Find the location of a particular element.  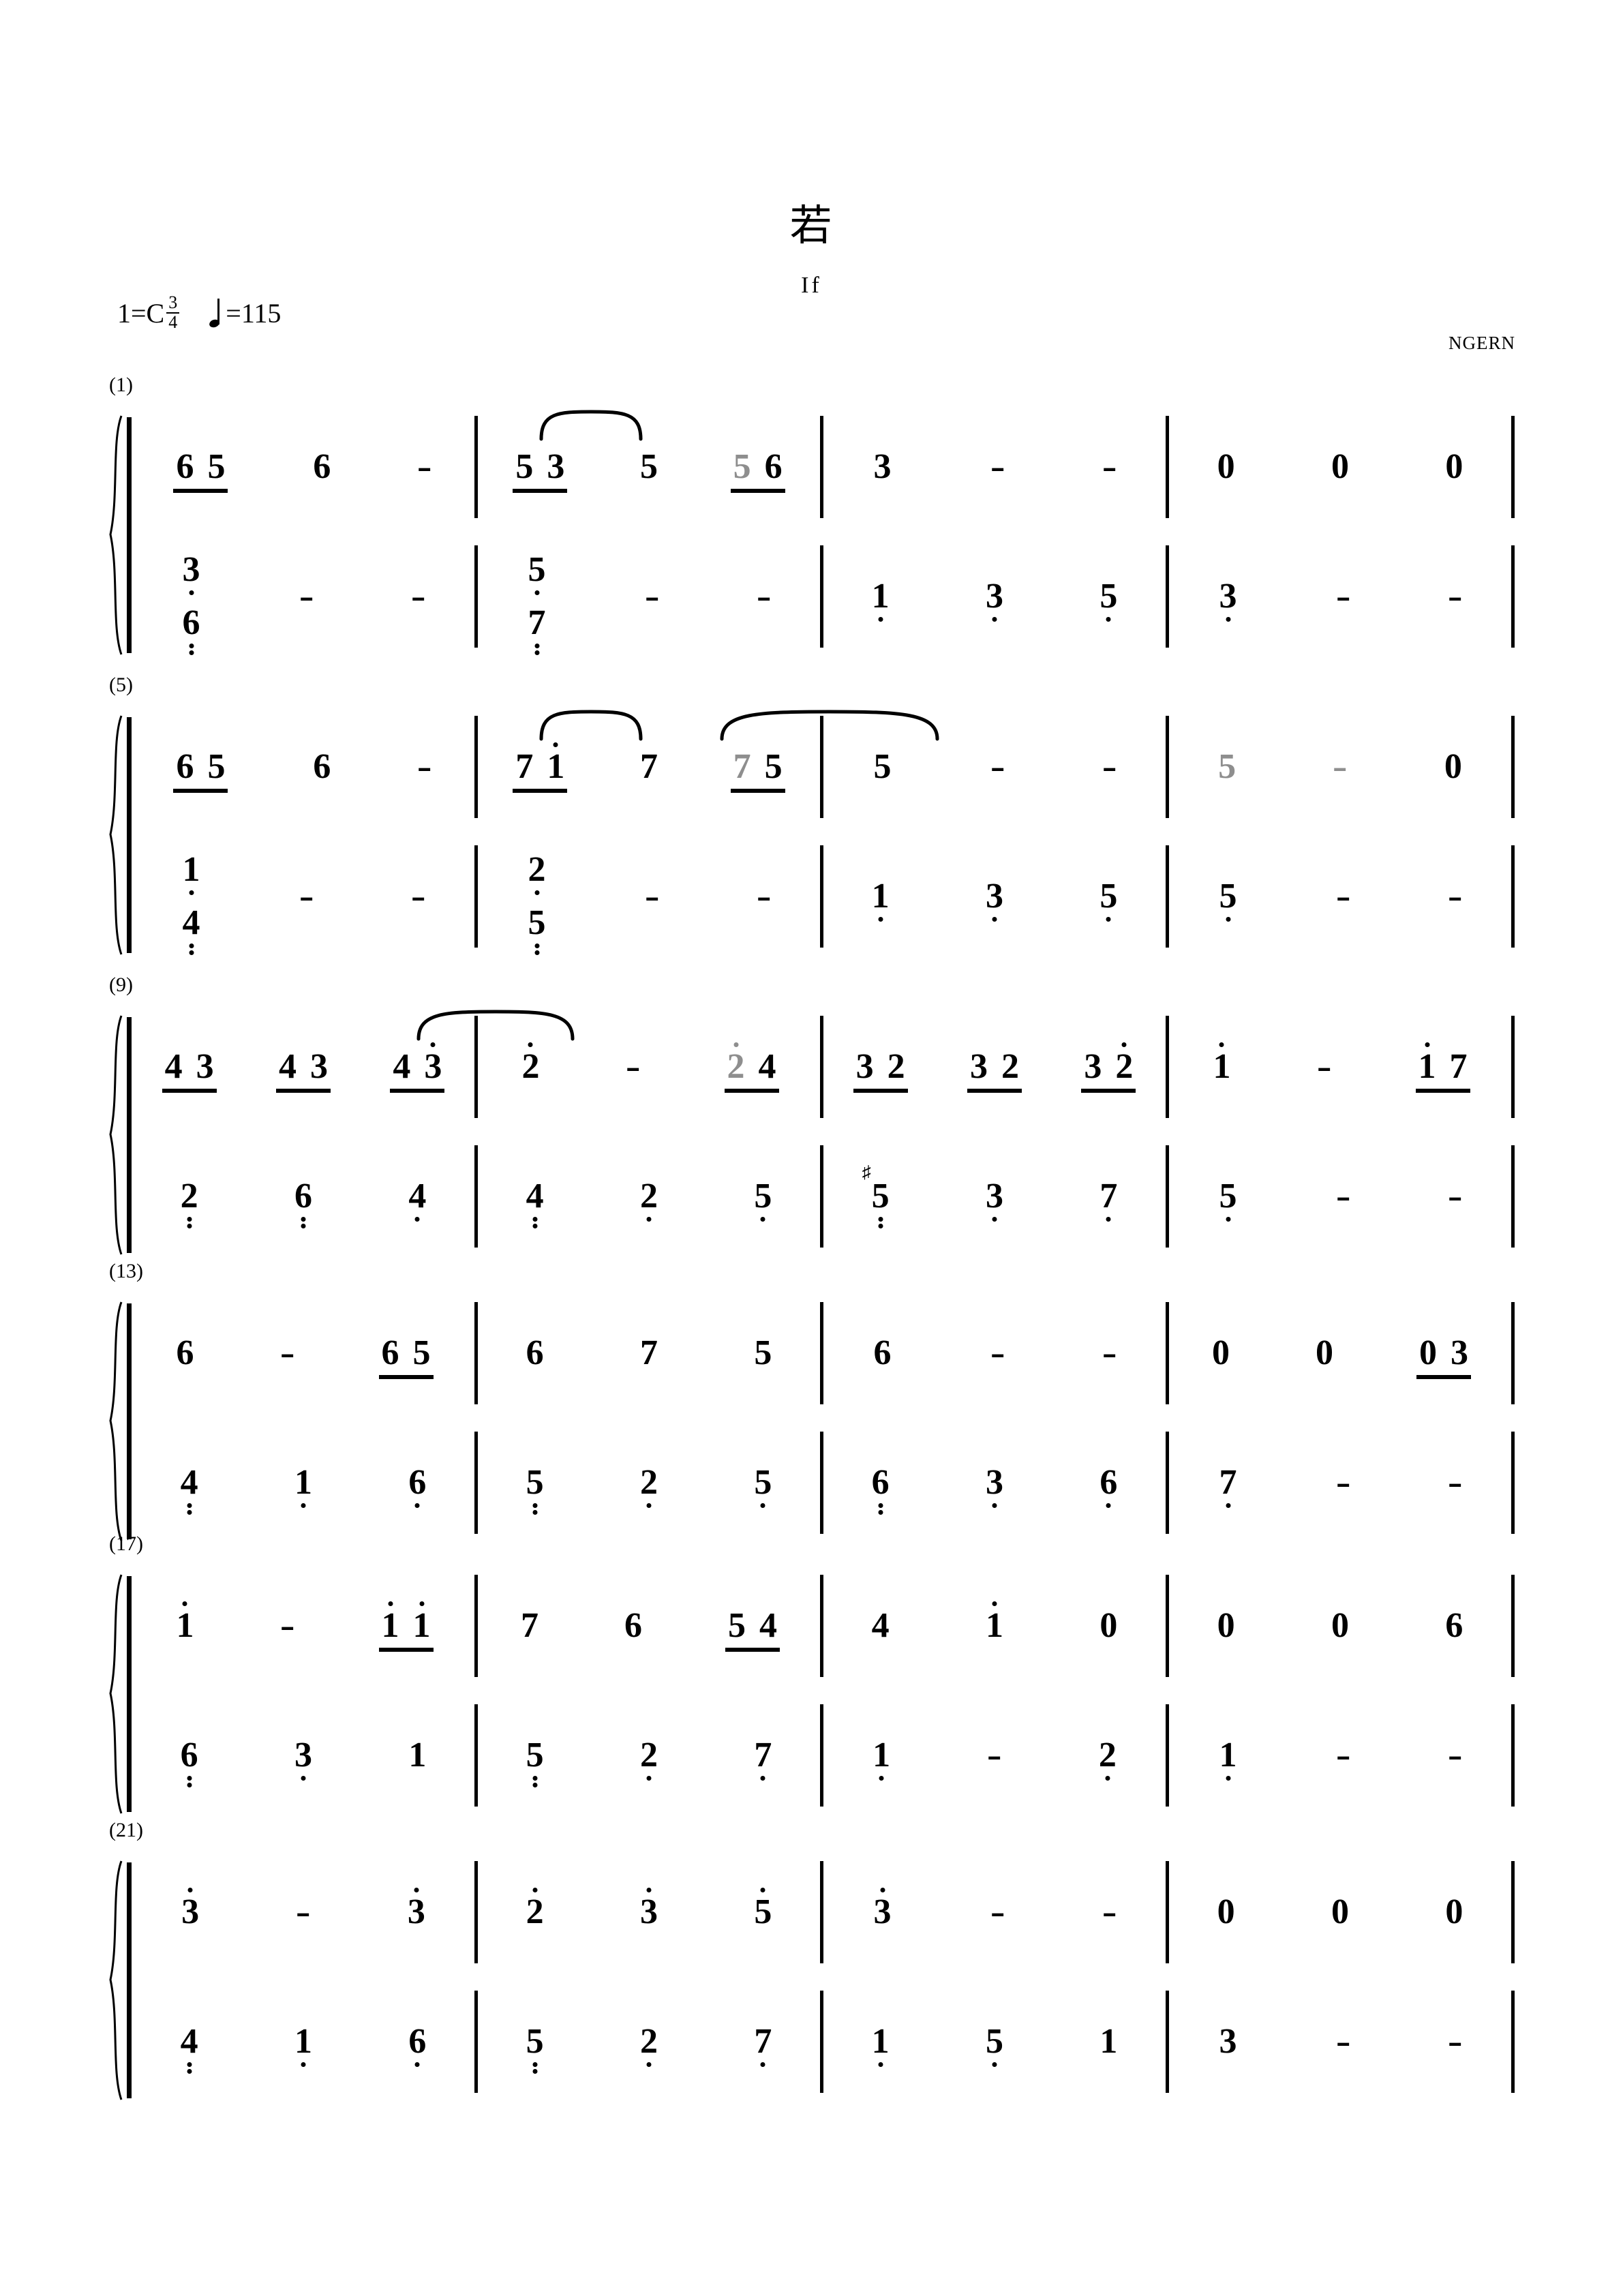

beamed-note-group: 43 is located at coordinates (189, 1067).